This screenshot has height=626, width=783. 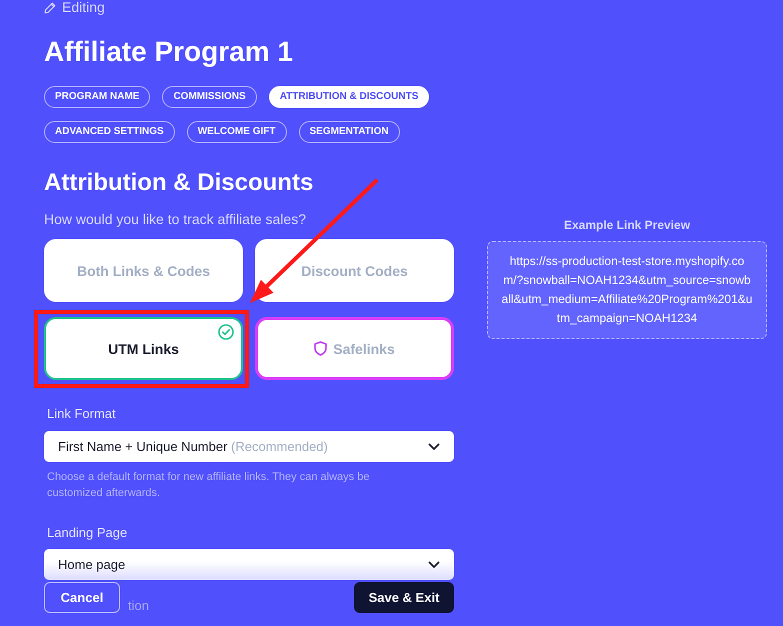 What do you see at coordinates (179, 183) in the screenshot?
I see `section-heading: Attribution & Discounts` at bounding box center [179, 183].